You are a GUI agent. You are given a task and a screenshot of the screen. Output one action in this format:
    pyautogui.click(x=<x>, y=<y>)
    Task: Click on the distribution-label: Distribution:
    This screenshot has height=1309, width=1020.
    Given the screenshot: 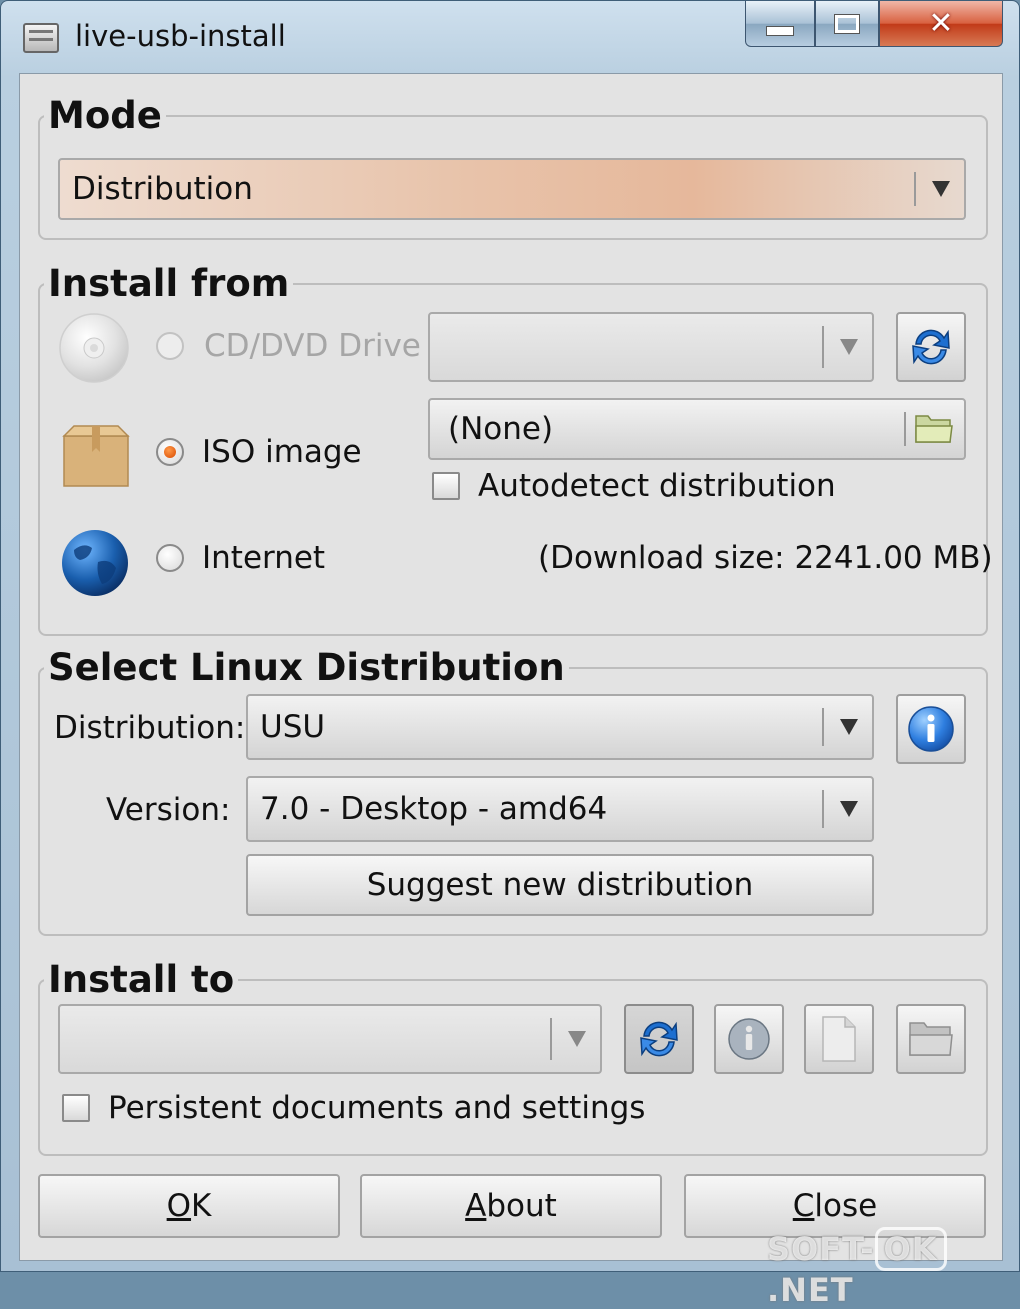 What is the action you would take?
    pyautogui.click(x=150, y=728)
    